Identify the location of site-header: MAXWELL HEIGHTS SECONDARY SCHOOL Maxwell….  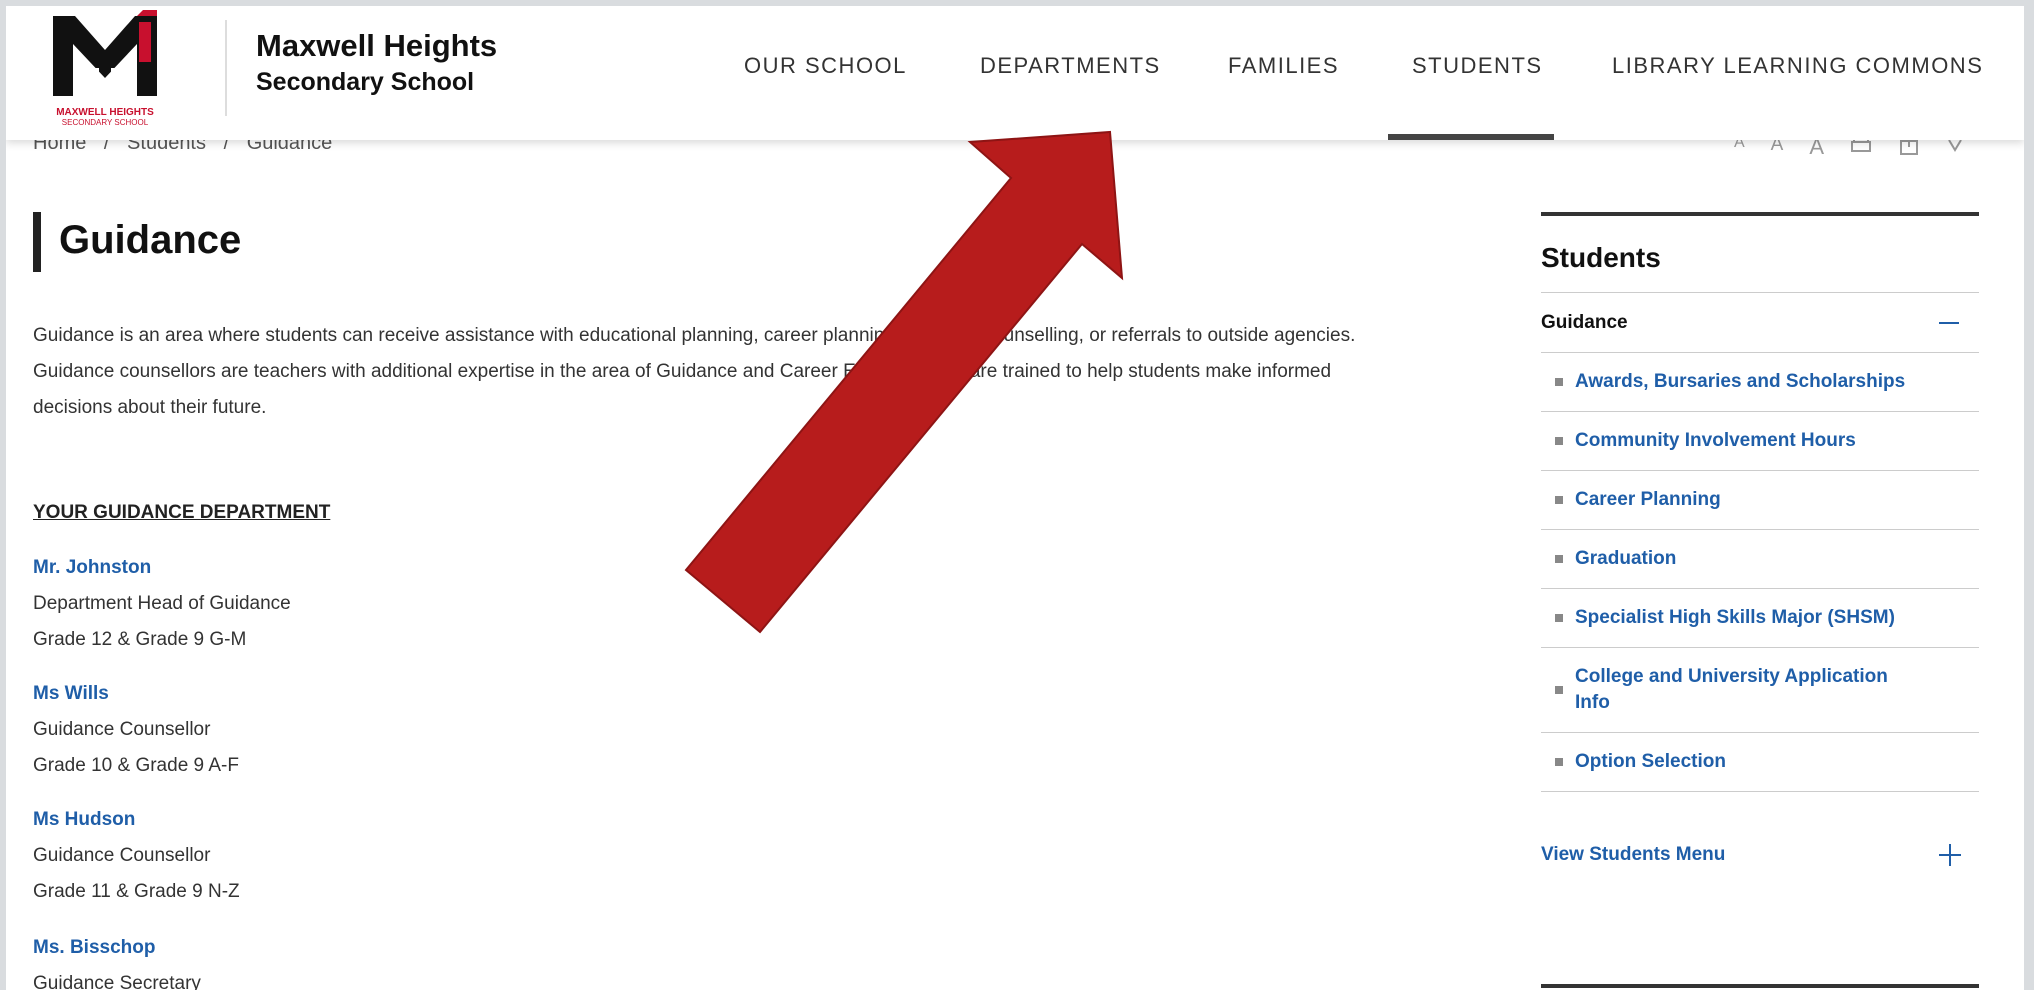
(1015, 73).